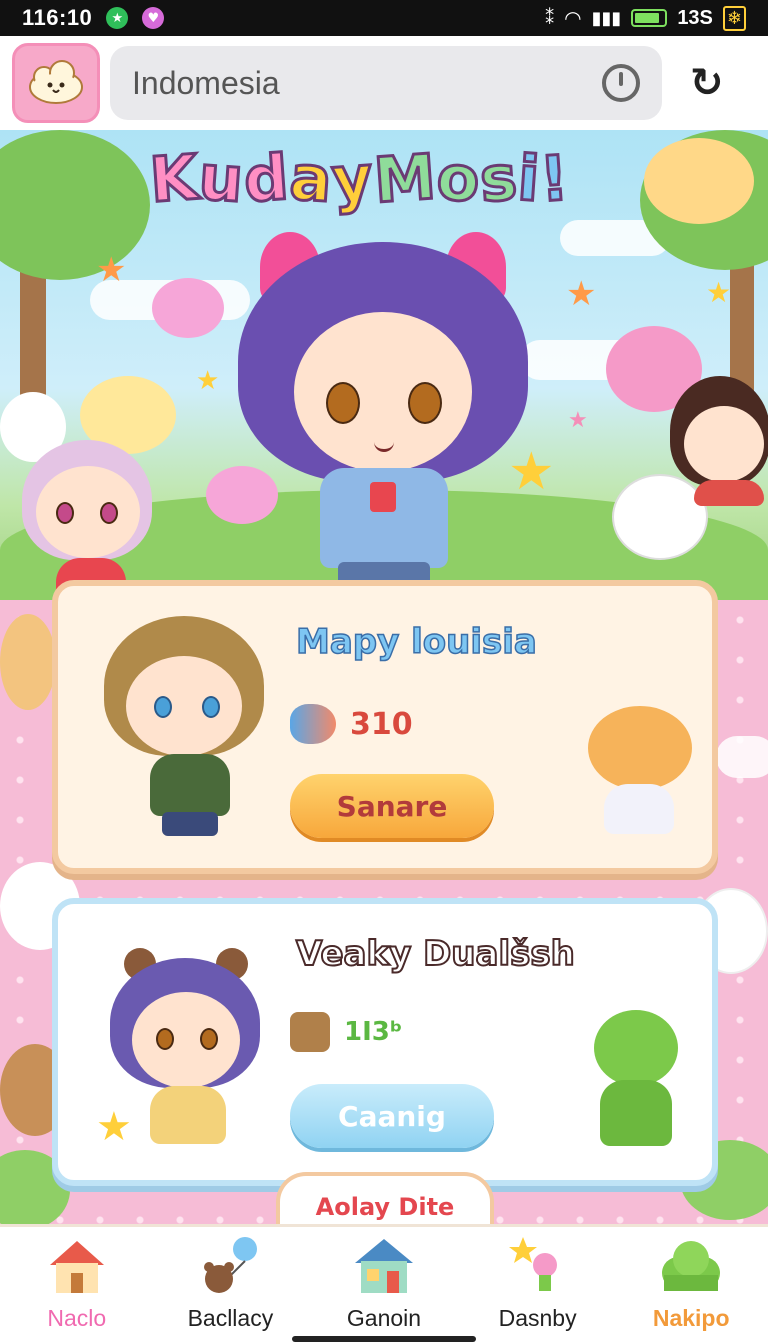  Describe the element at coordinates (82, 520) in the screenshot. I see `side-character-pink-hair` at that location.